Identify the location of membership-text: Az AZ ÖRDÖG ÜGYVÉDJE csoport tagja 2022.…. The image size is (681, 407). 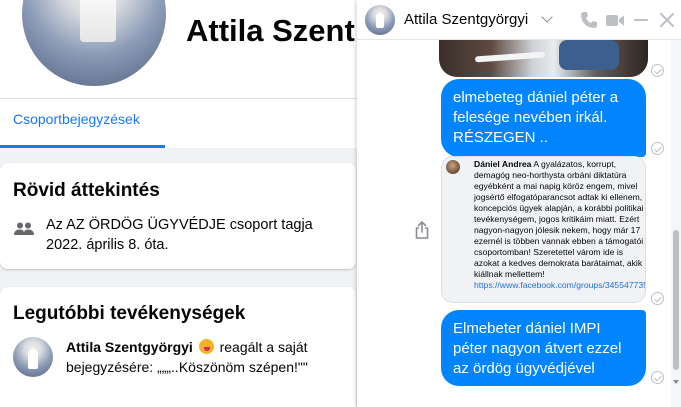
(196, 235).